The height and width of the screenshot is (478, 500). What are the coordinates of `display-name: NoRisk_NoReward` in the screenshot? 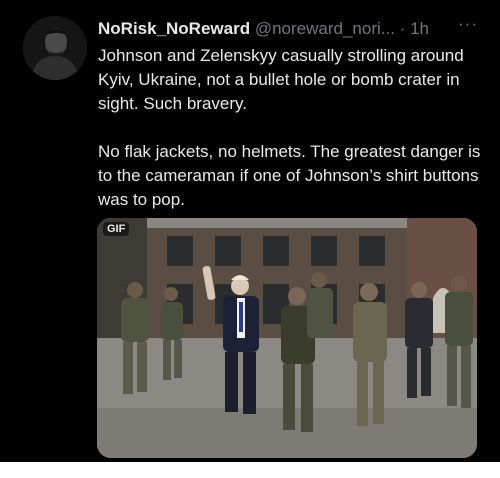 It's located at (174, 28).